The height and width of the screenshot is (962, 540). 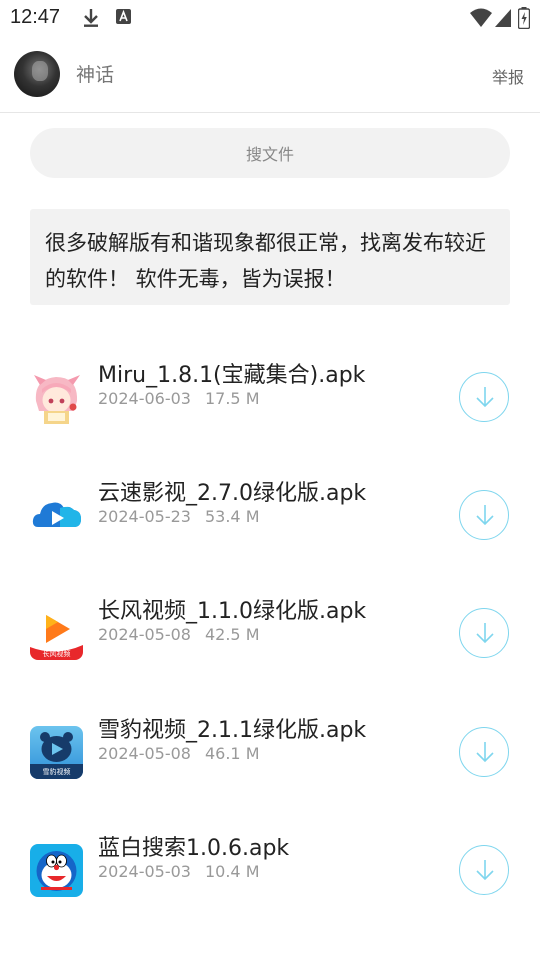 What do you see at coordinates (56, 397) in the screenshot?
I see `anime-girl-icon` at bounding box center [56, 397].